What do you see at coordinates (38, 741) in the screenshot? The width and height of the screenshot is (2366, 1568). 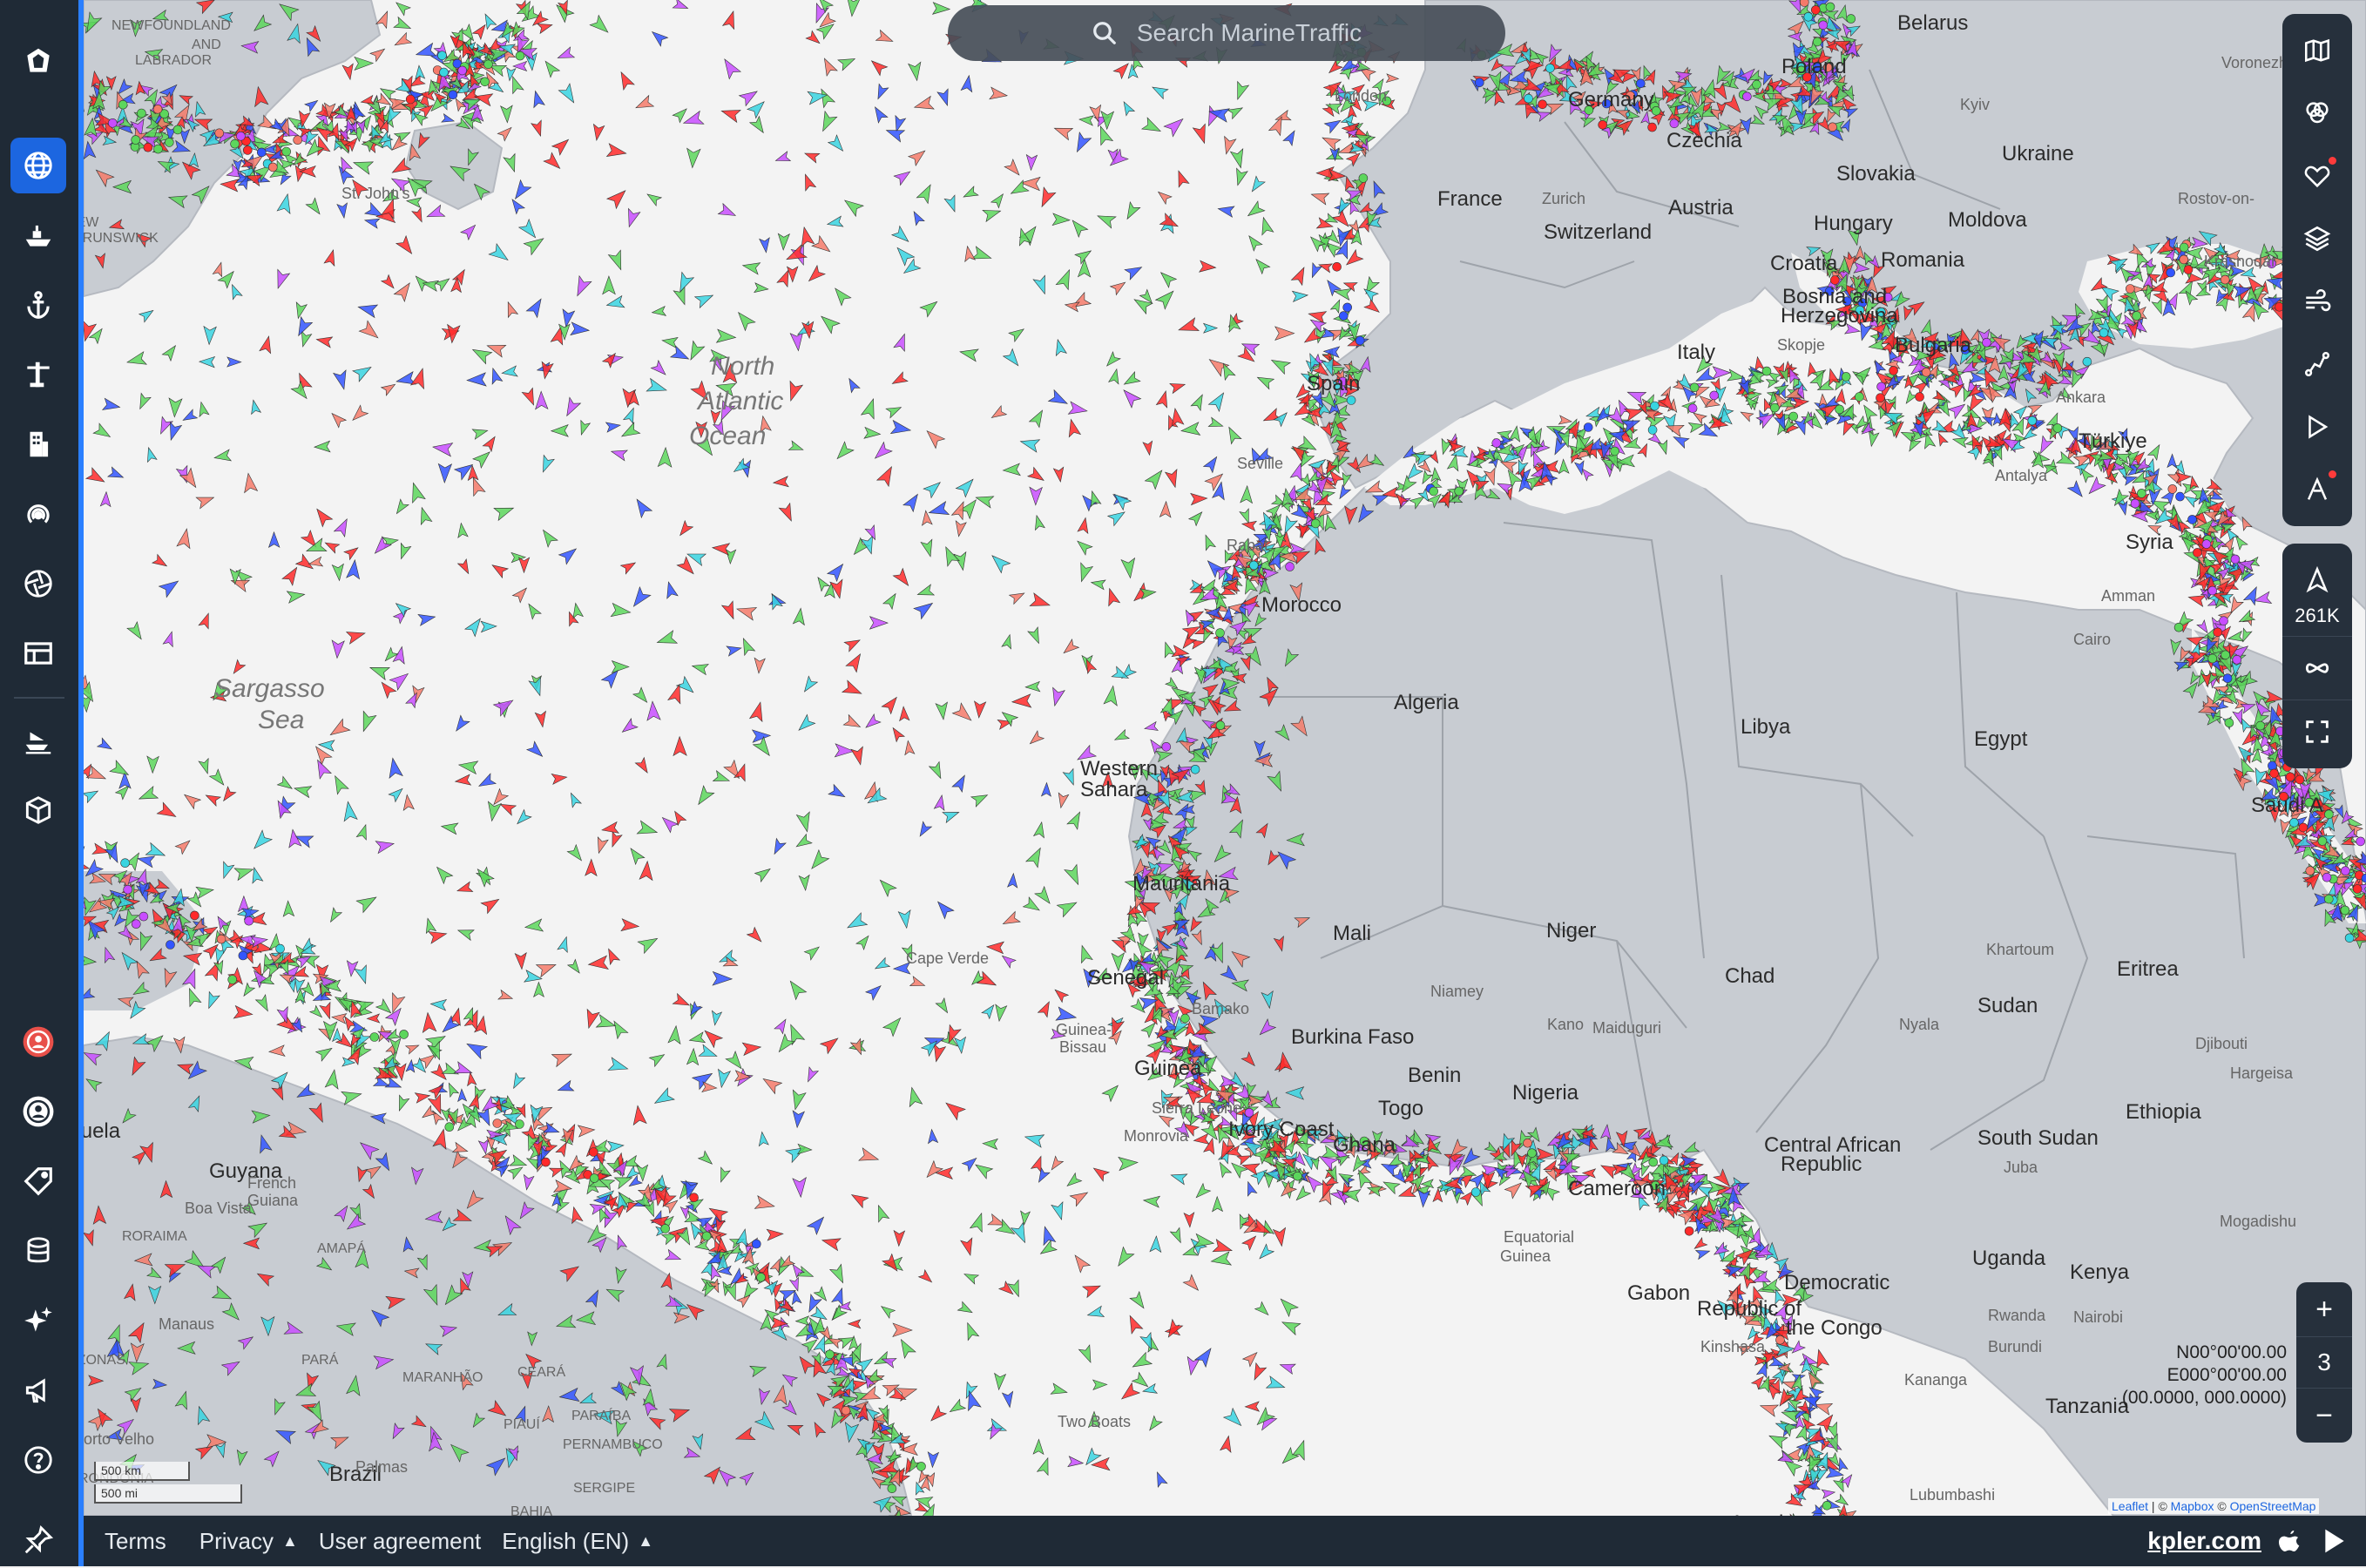 I see `nav-voyages` at bounding box center [38, 741].